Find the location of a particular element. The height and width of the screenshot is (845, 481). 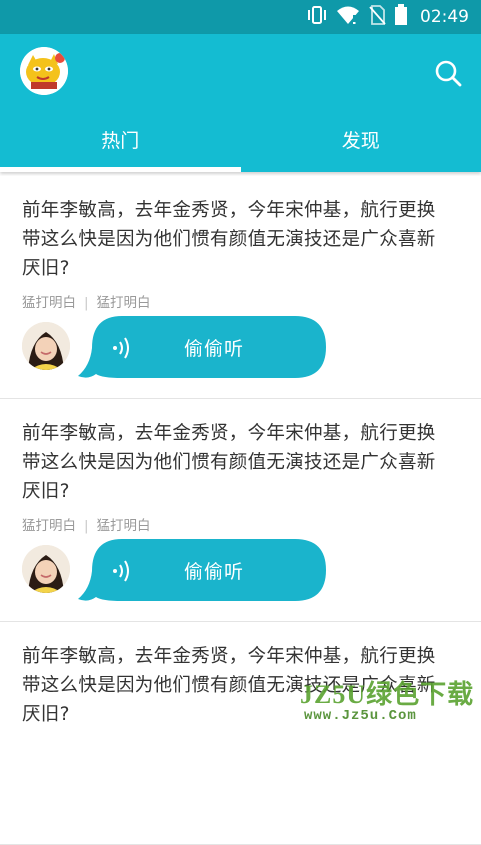

tab-hot: 热门 is located at coordinates (120, 145).